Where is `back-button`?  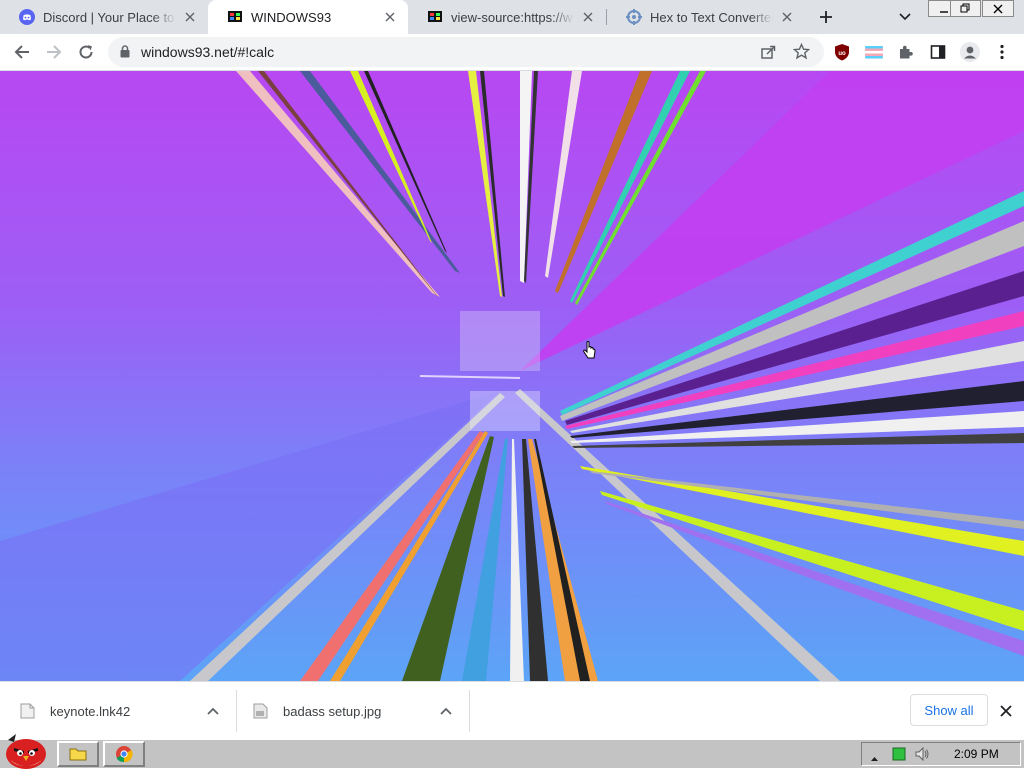
back-button is located at coordinates (22, 52).